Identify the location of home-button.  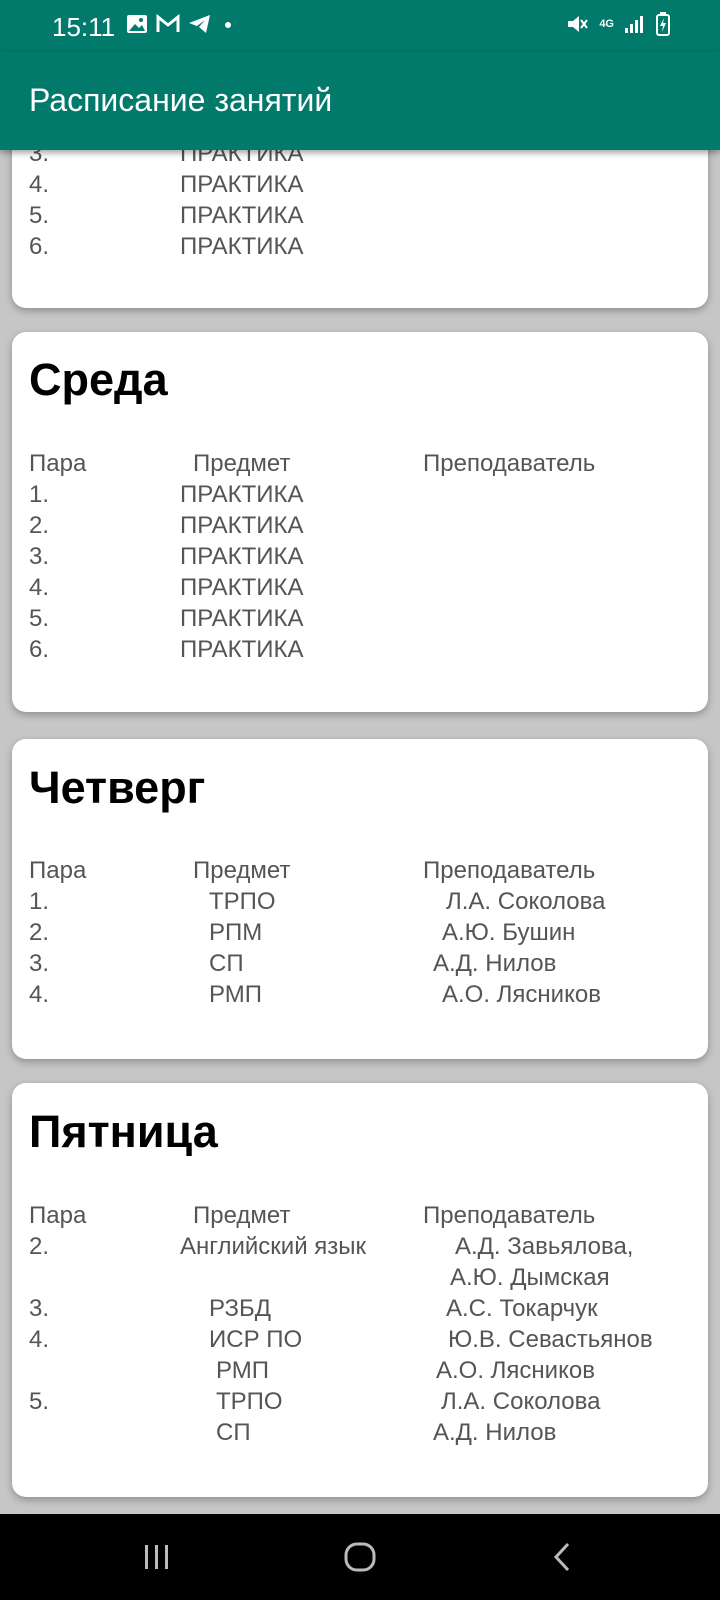
(360, 1557).